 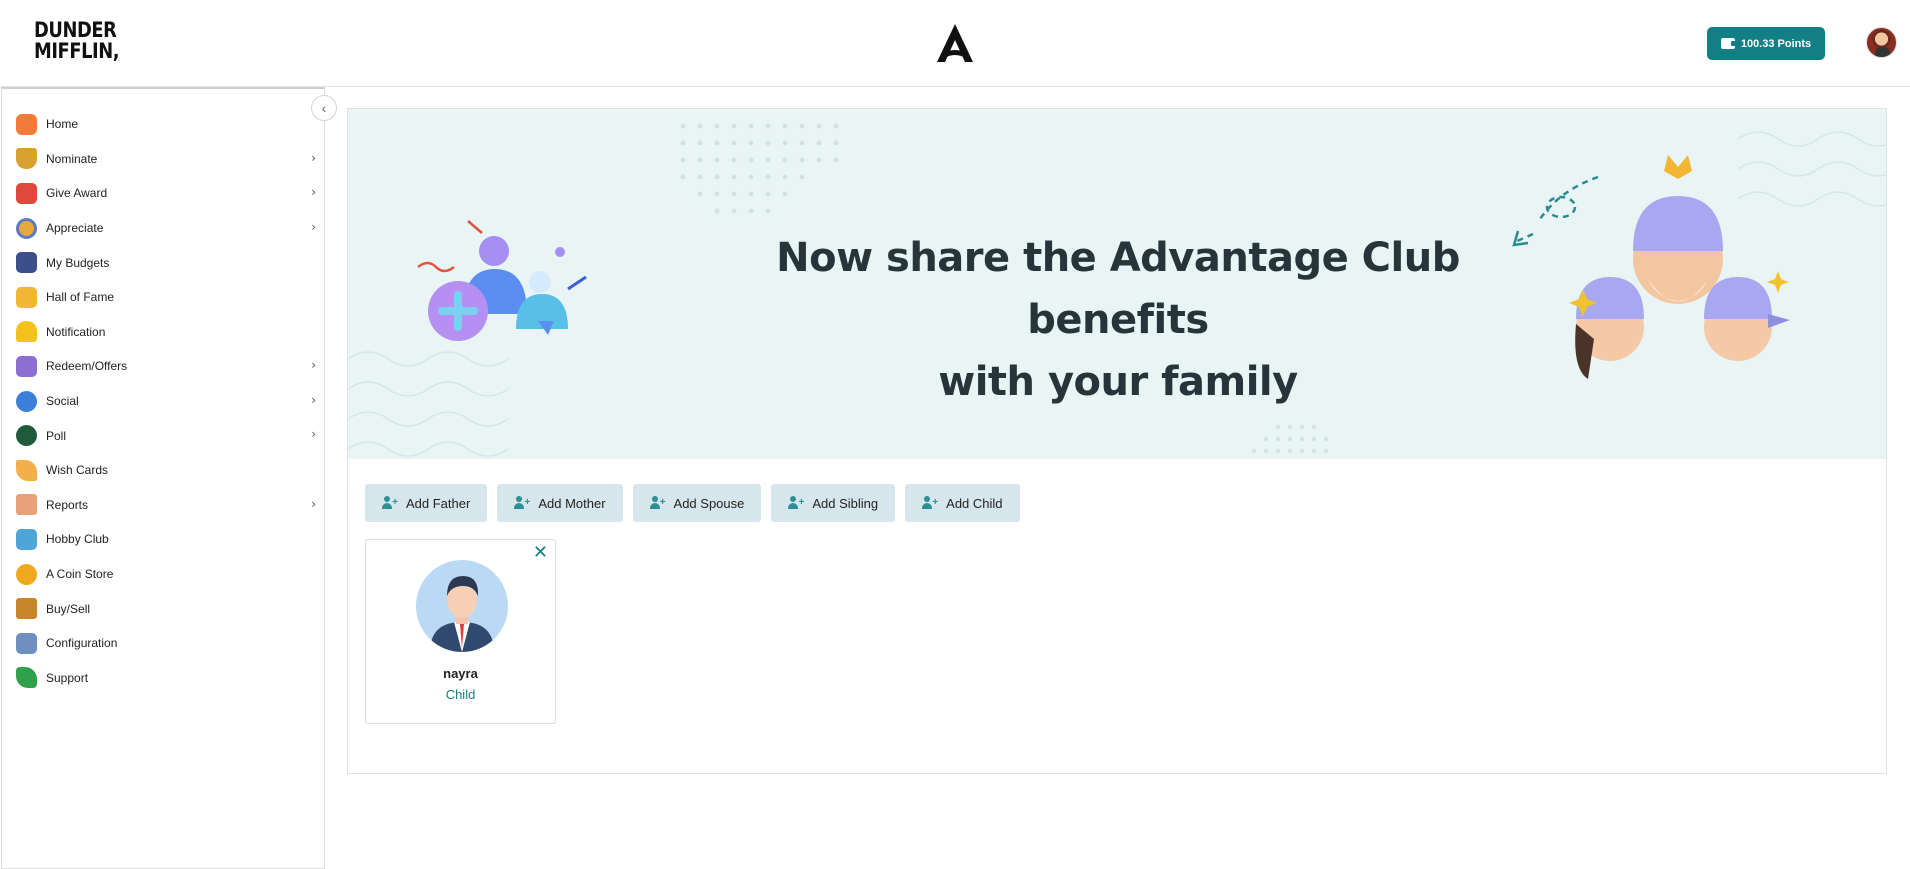 I want to click on sidebar-item-my-budgets: My Budgets, so click(x=163, y=262).